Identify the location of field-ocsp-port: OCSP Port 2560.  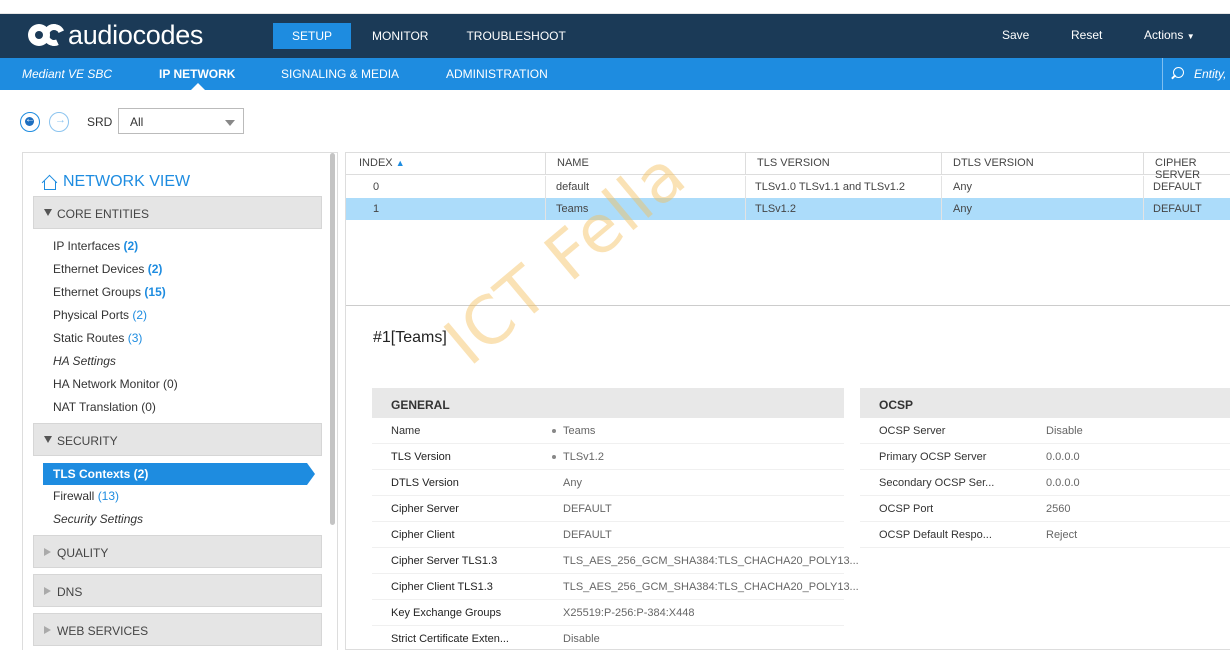
(1045, 509).